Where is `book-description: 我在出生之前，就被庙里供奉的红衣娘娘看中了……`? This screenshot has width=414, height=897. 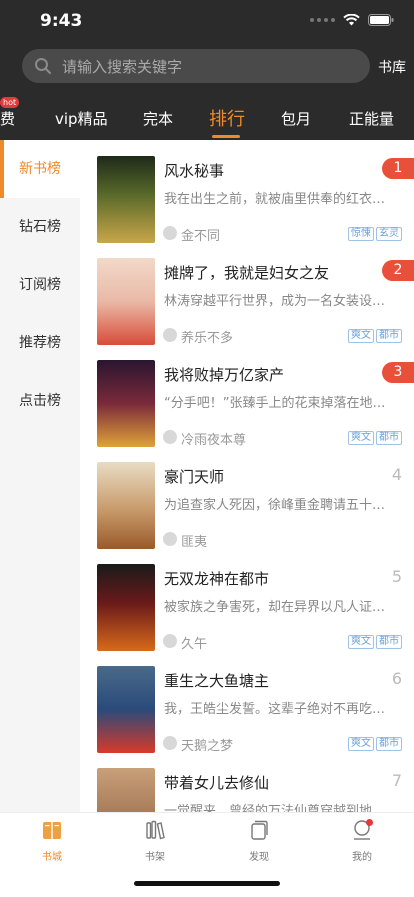 book-description: 我在出生之前，就被庙里供奉的红衣娘娘看中了…… is located at coordinates (278, 199).